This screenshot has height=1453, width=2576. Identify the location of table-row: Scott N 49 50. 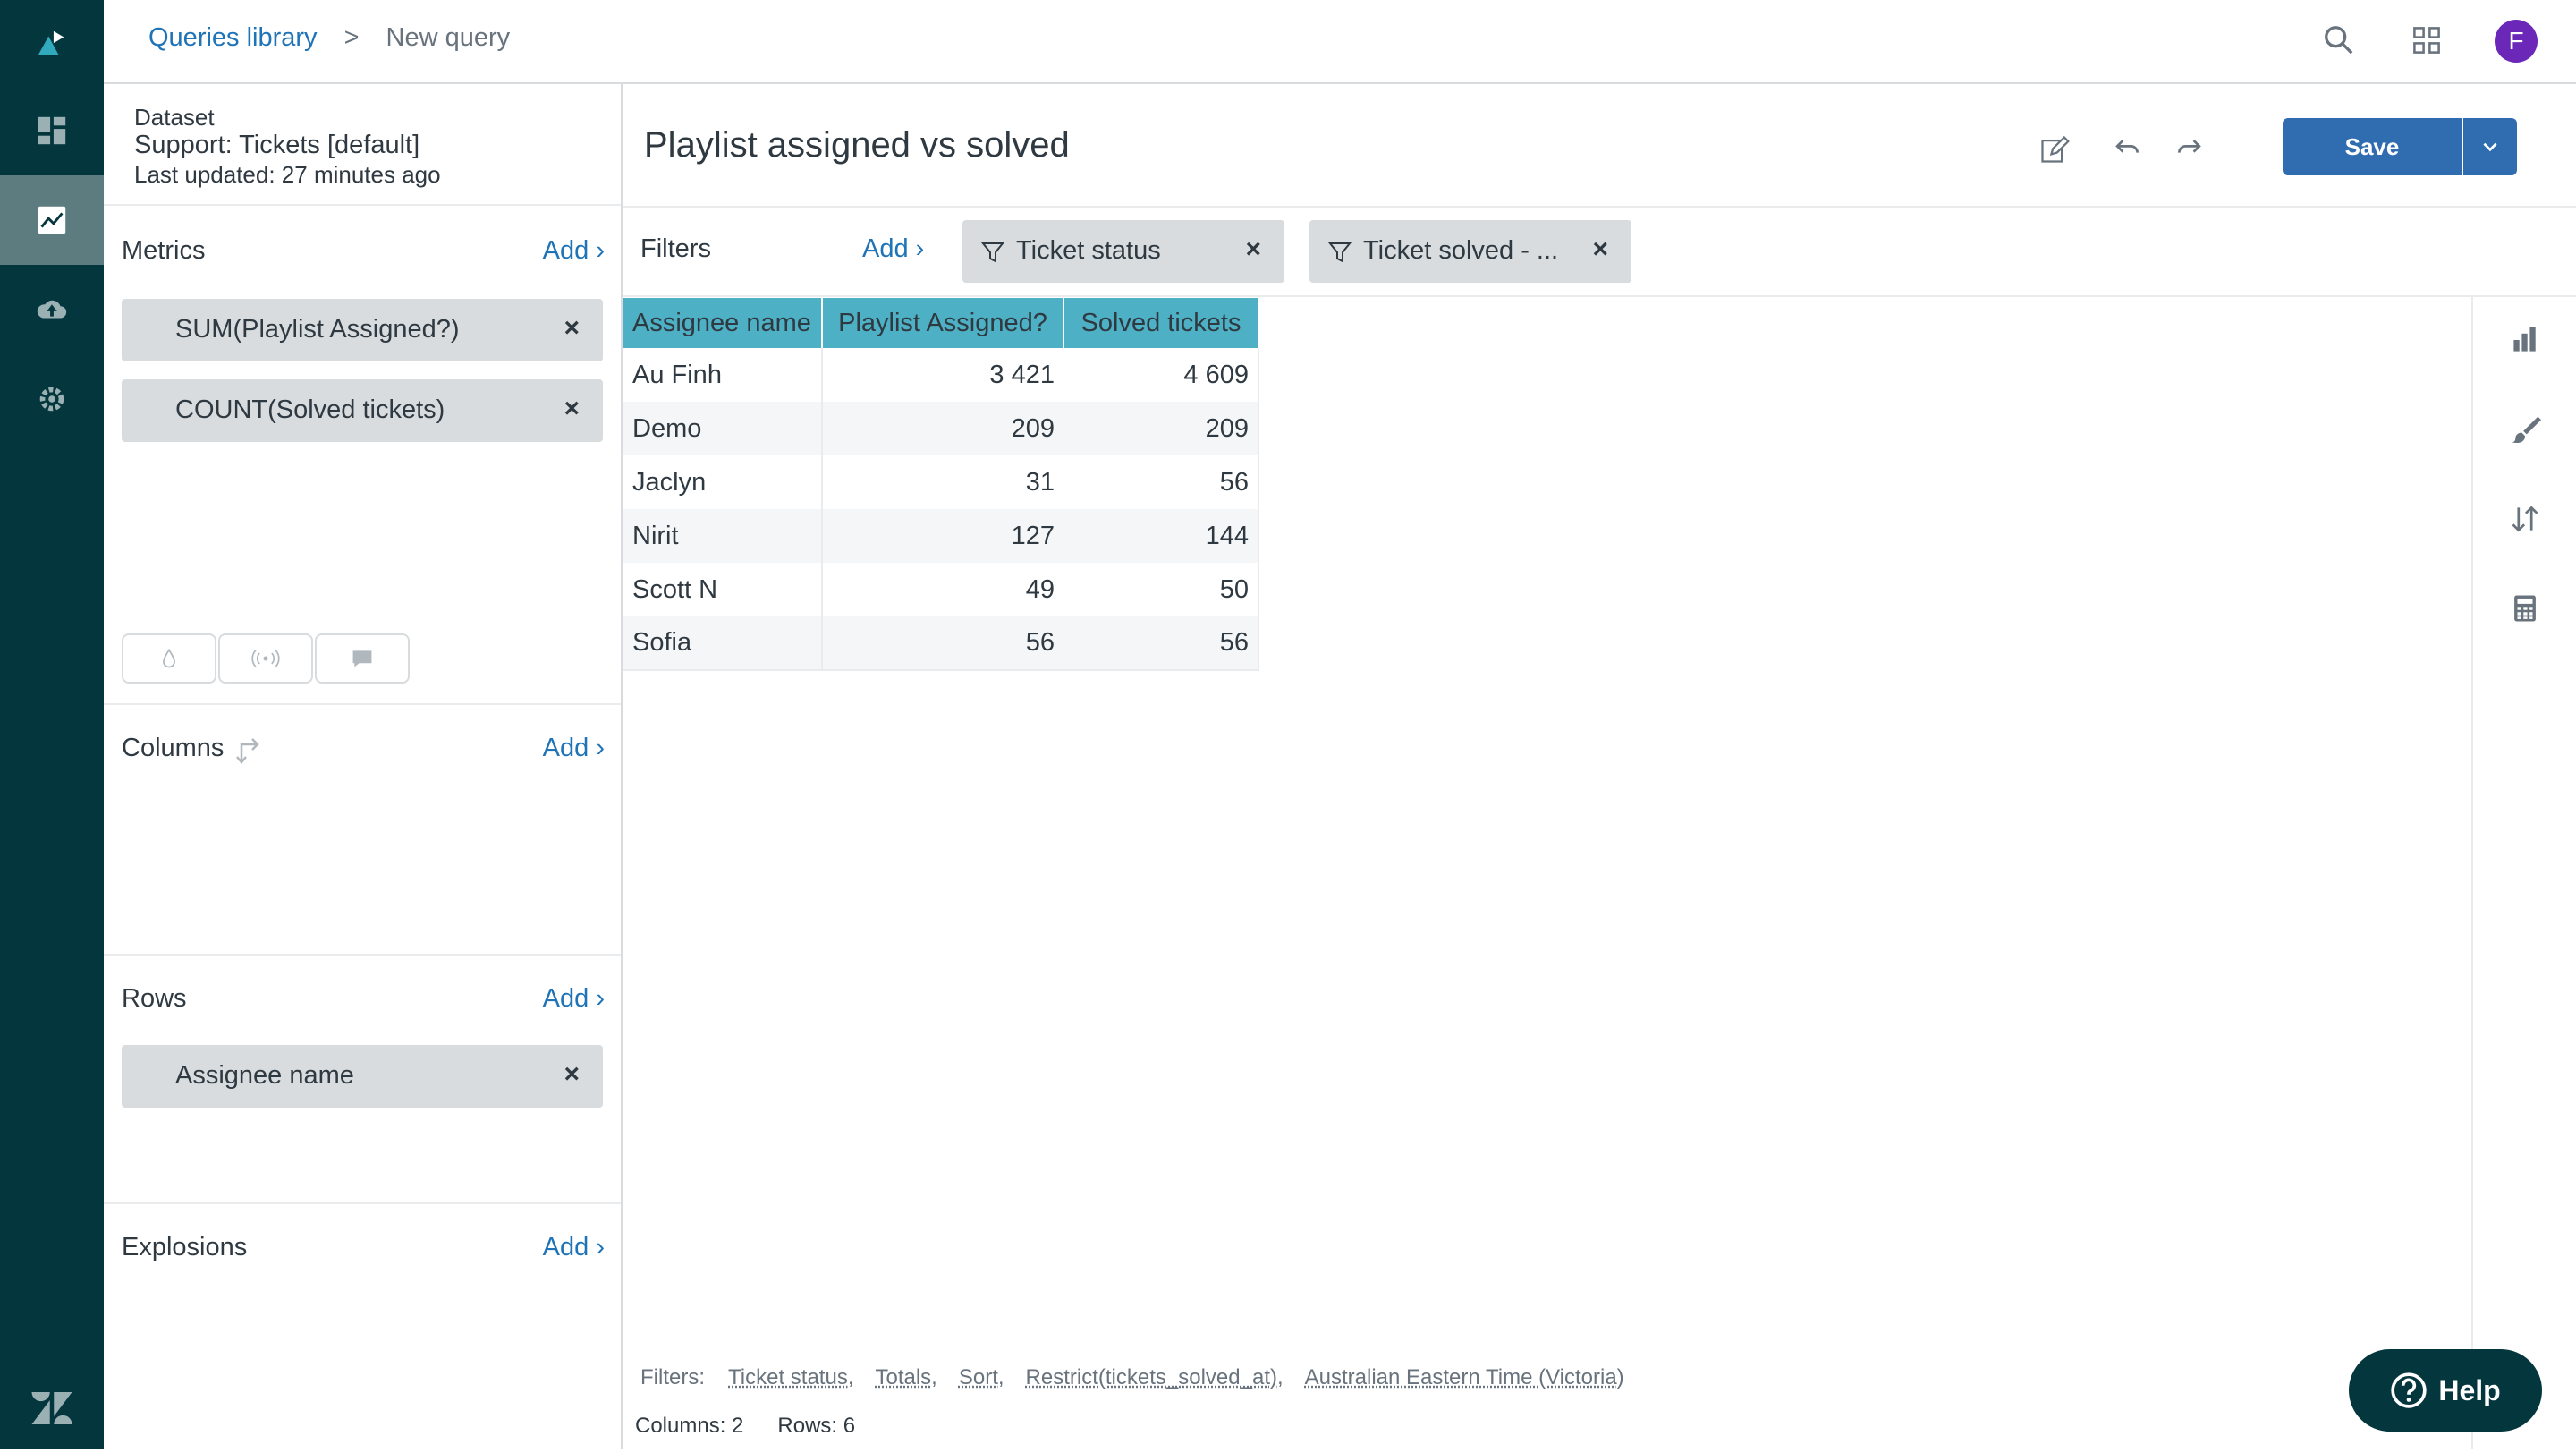
(940, 589).